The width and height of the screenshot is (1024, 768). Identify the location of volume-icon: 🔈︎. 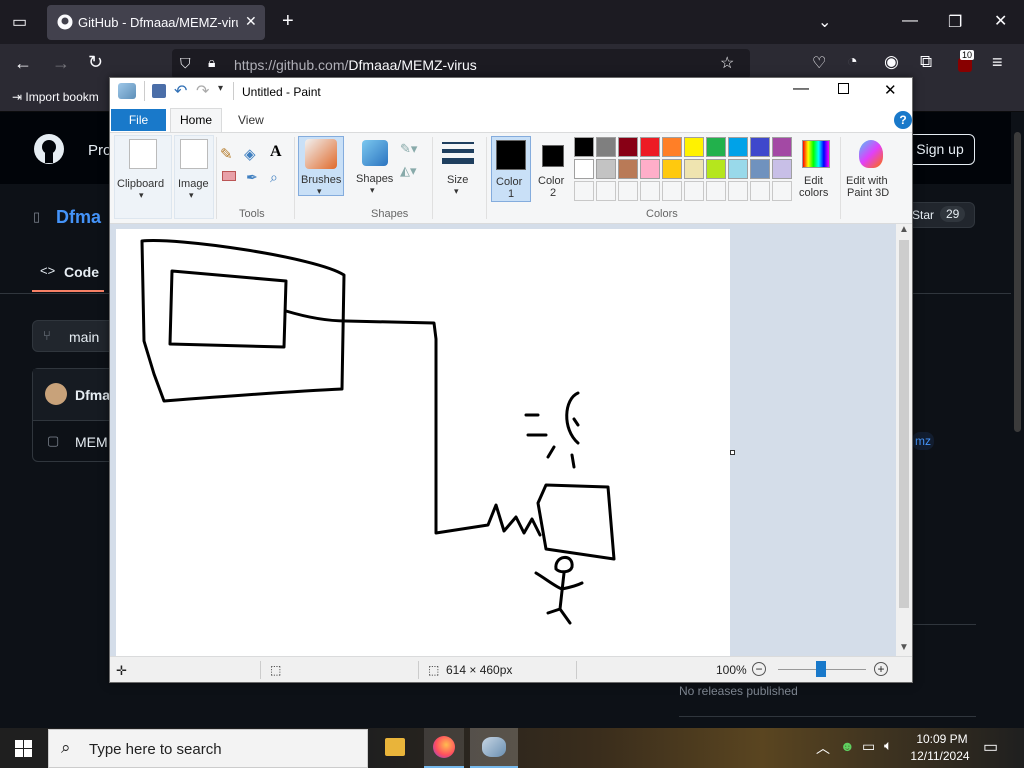
(888, 745).